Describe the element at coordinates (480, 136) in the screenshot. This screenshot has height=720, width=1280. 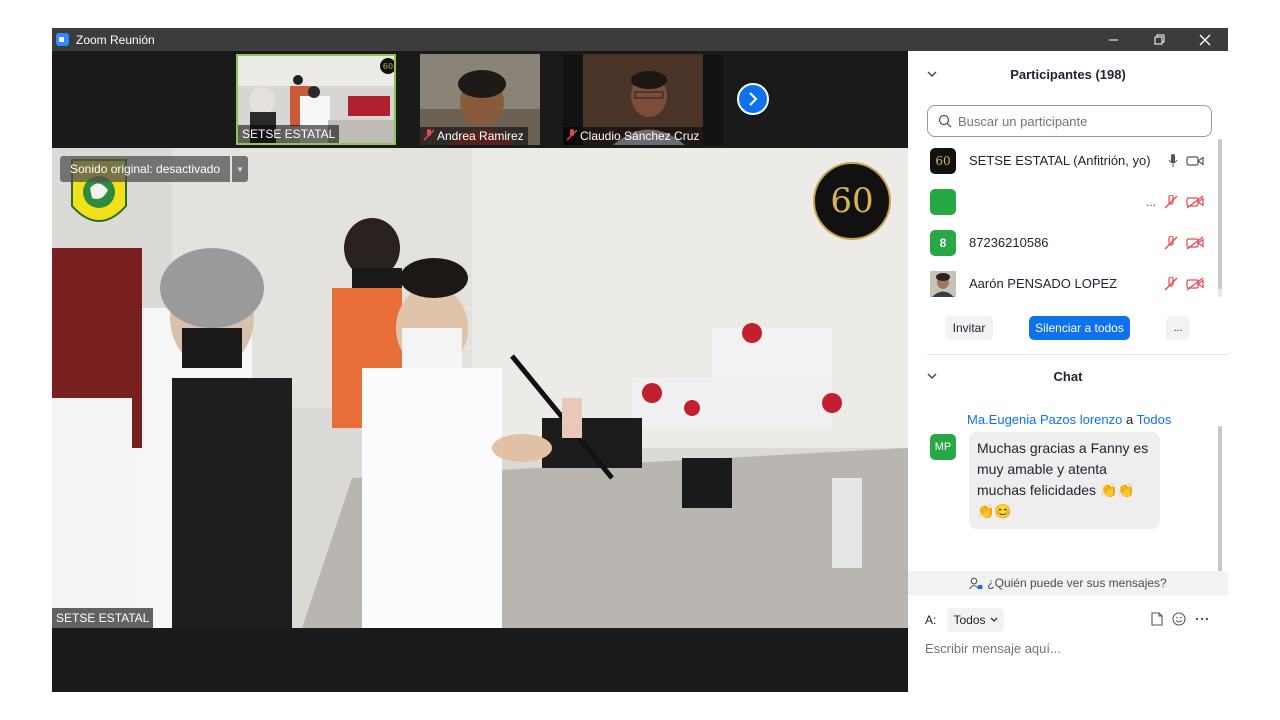
I see `thumbnail-name-text: Andrea Ramirez` at that location.